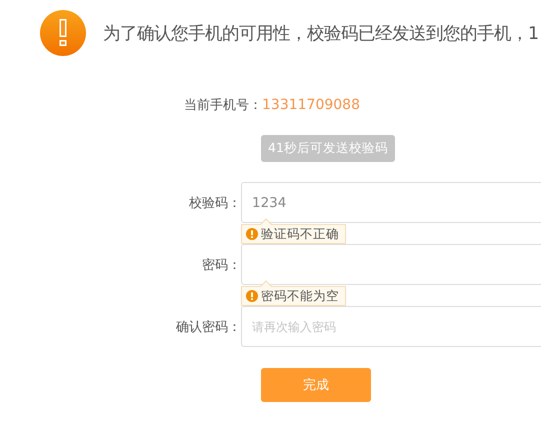 The image size is (541, 437). I want to click on notice-text: 为了确认您手机的可用性，校验码已经发送到您的手机，1, so click(321, 34).